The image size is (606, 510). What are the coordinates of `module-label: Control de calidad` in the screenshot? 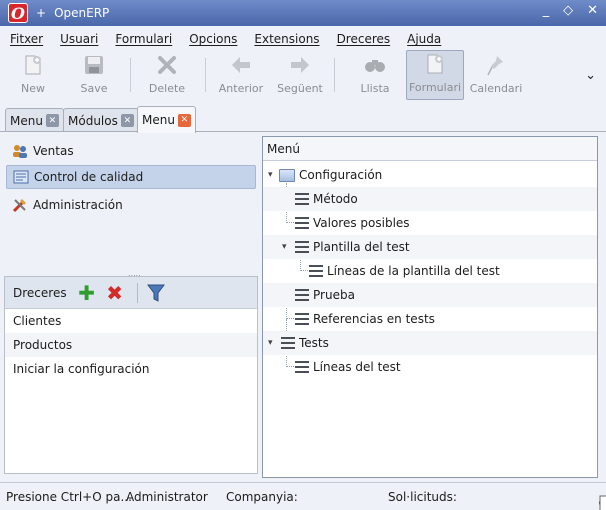 It's located at (89, 177).